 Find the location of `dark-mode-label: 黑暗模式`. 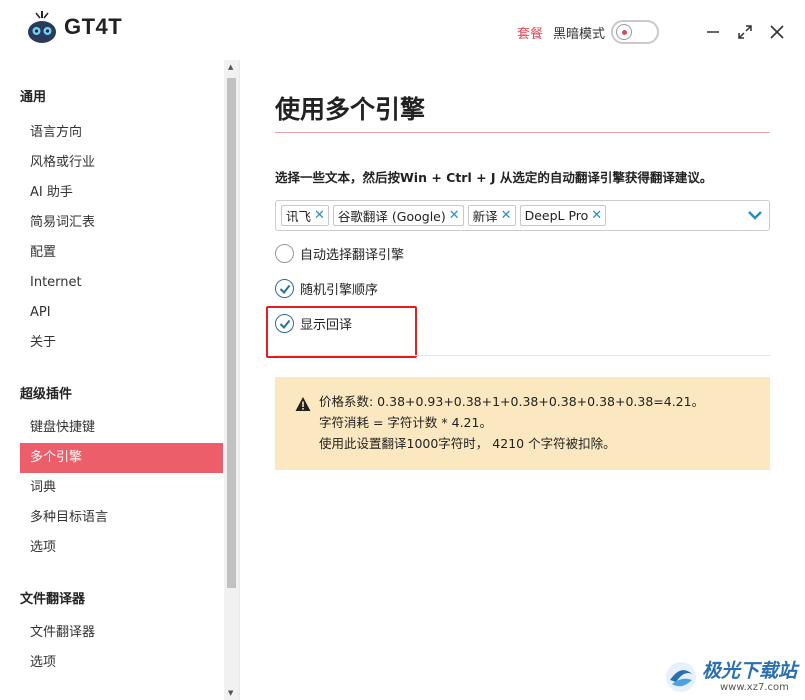

dark-mode-label: 黑暗模式 is located at coordinates (578, 34).